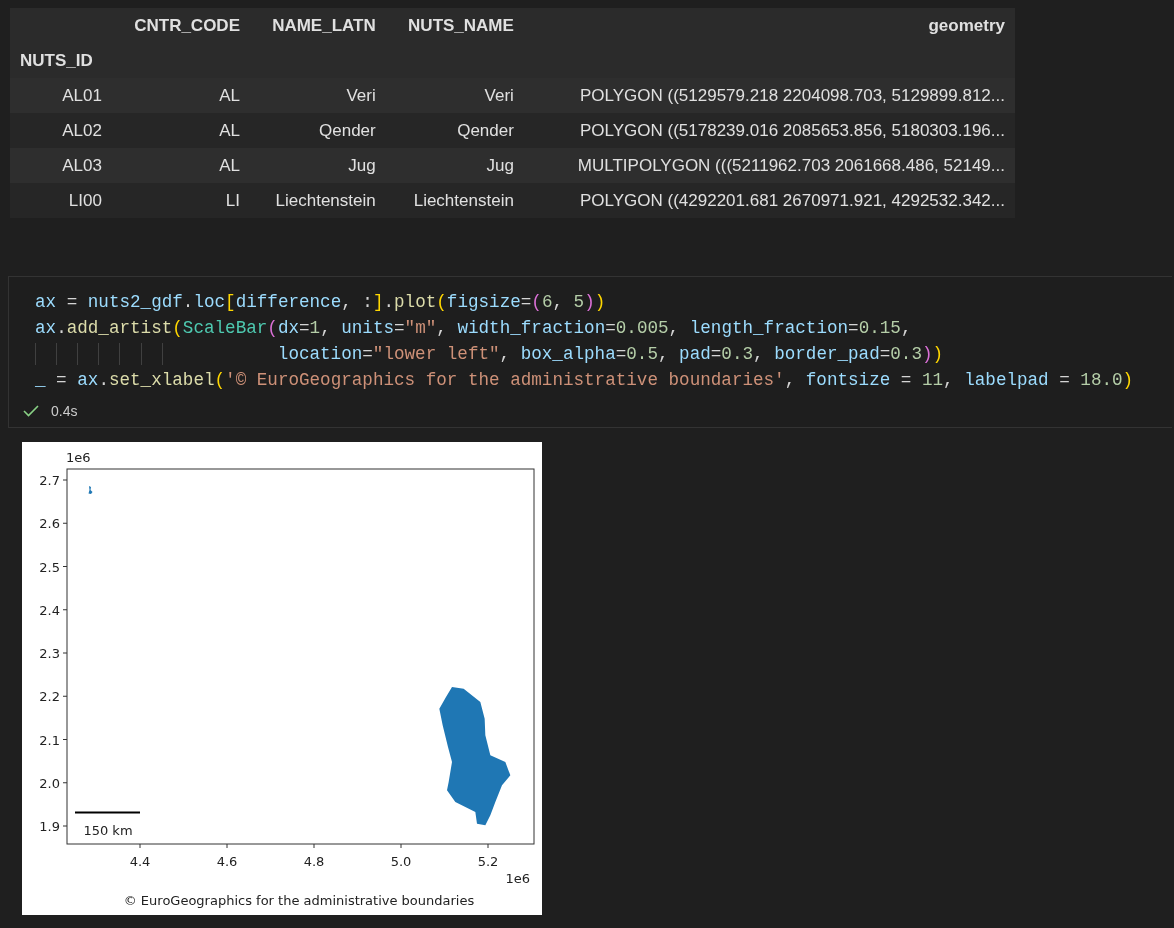 The height and width of the screenshot is (928, 1174). I want to click on x-tick-label: 4.8, so click(314, 861).